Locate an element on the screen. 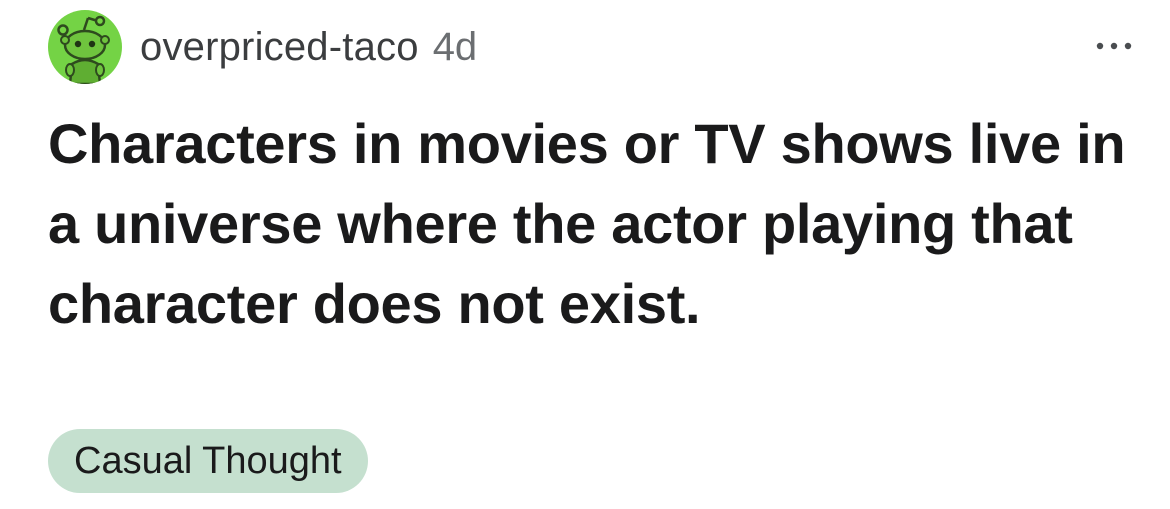 This screenshot has height=509, width=1170. more-options-button is located at coordinates (1114, 46).